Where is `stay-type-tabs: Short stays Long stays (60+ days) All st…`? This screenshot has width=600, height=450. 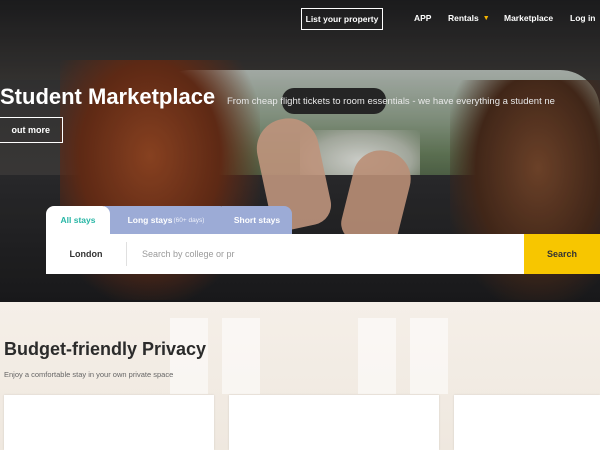
stay-type-tabs: Short stays Long stays (60+ days) All st… is located at coordinates (169, 220).